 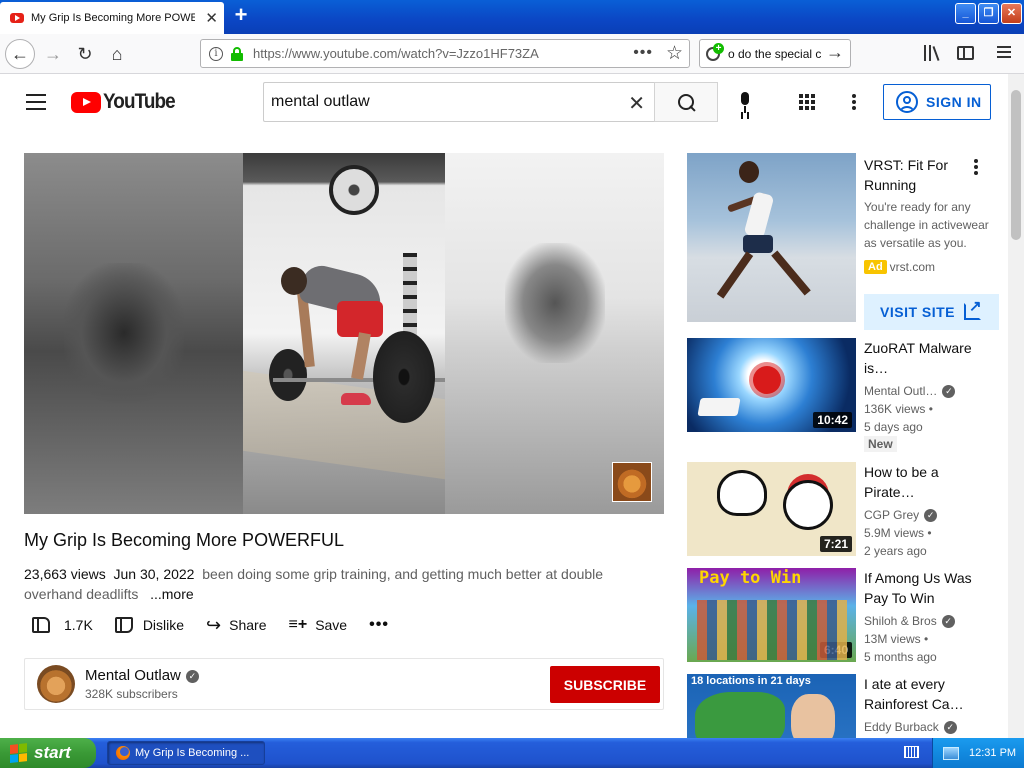 What do you see at coordinates (988, 13) in the screenshot?
I see `maximize-window-button: ❐` at bounding box center [988, 13].